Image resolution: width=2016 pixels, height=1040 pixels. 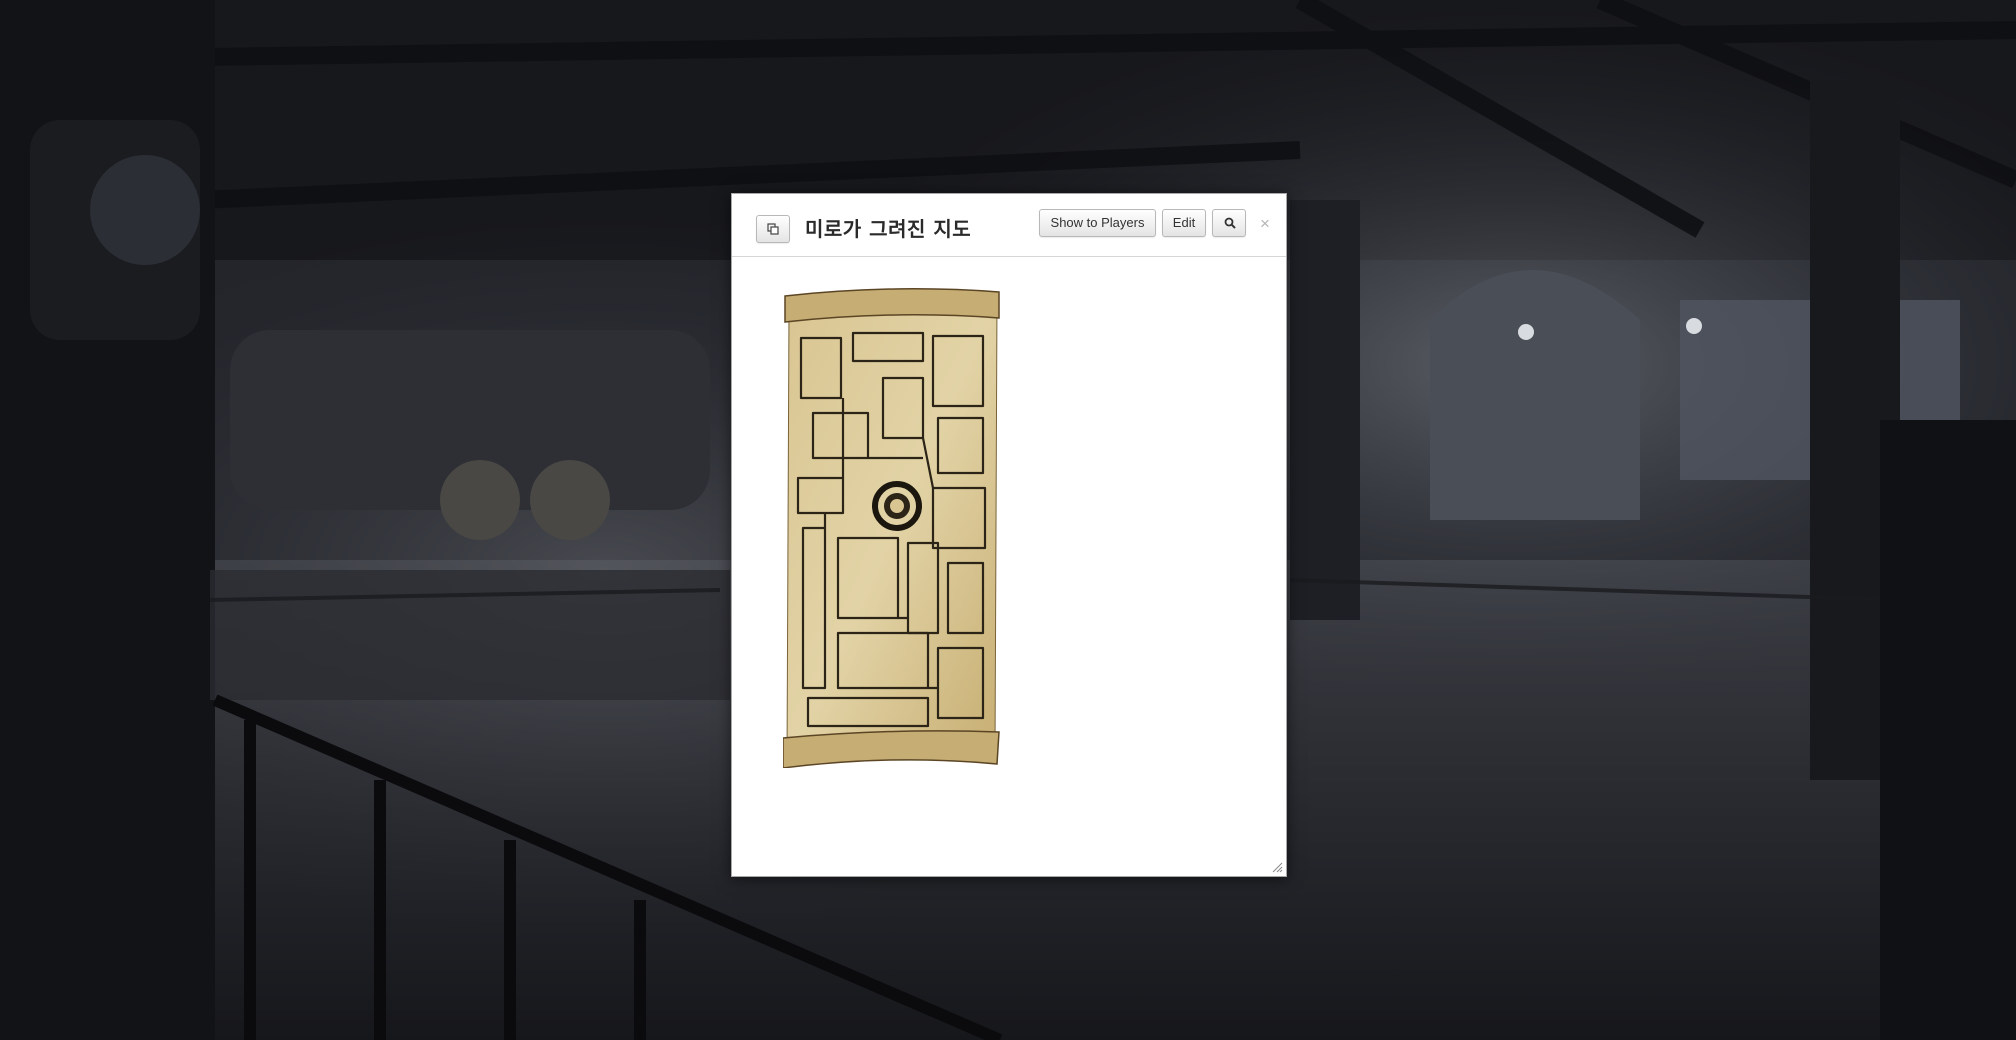 What do you see at coordinates (1009, 225) in the screenshot?
I see `dialog-titlebar: 미로가 그려진 지도 Show to Players Edit ×` at bounding box center [1009, 225].